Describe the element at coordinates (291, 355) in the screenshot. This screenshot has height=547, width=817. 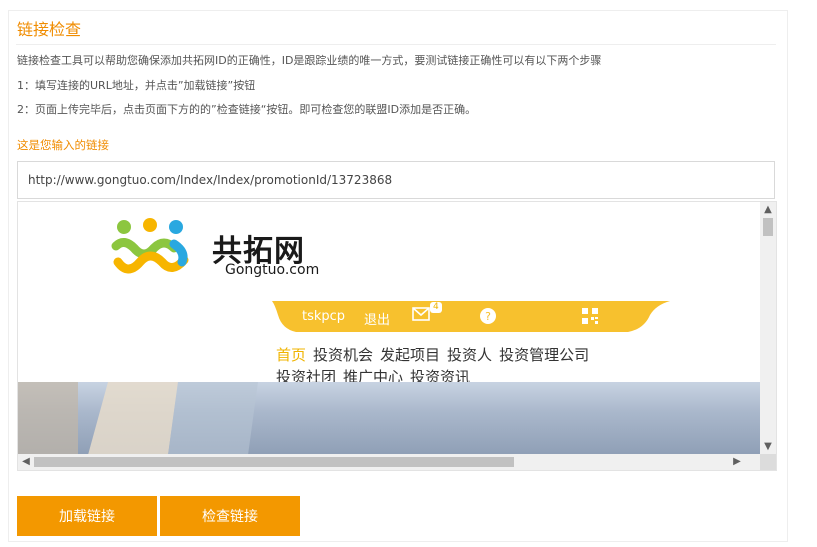
I see `nav-home: 首页` at that location.